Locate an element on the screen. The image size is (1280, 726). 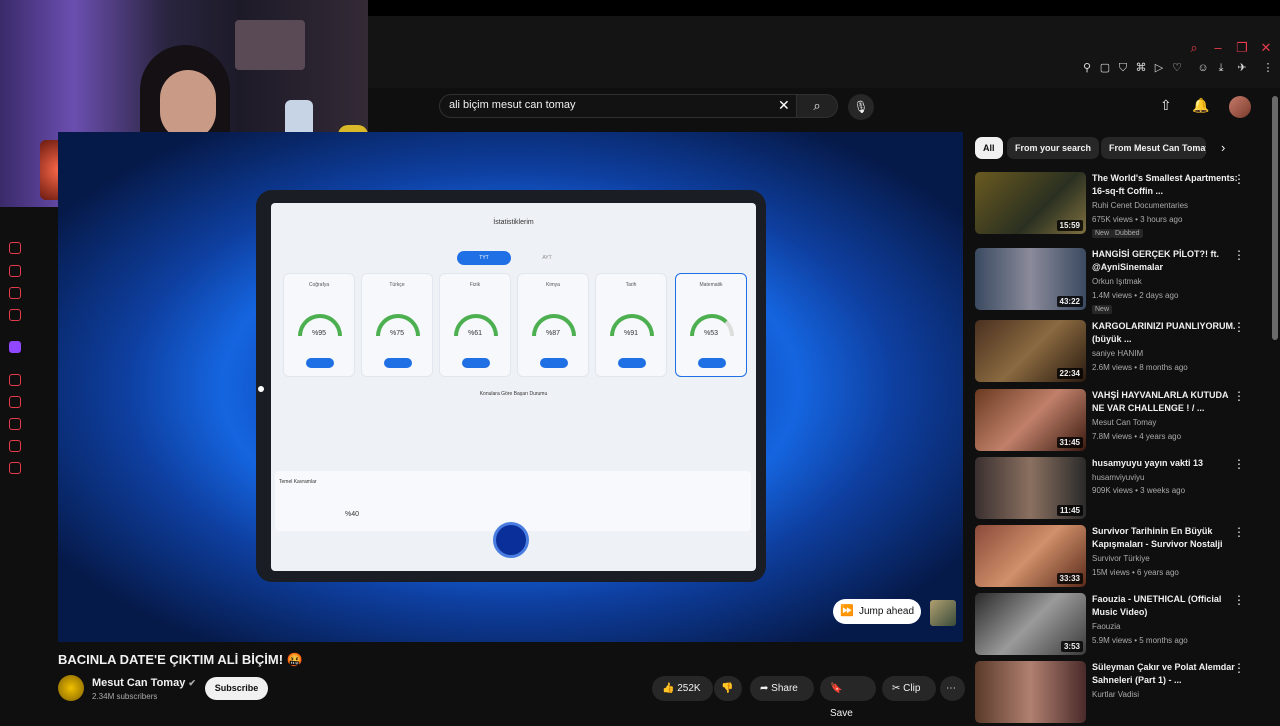
clear-search-icon: ✕ is located at coordinates (784, 105).